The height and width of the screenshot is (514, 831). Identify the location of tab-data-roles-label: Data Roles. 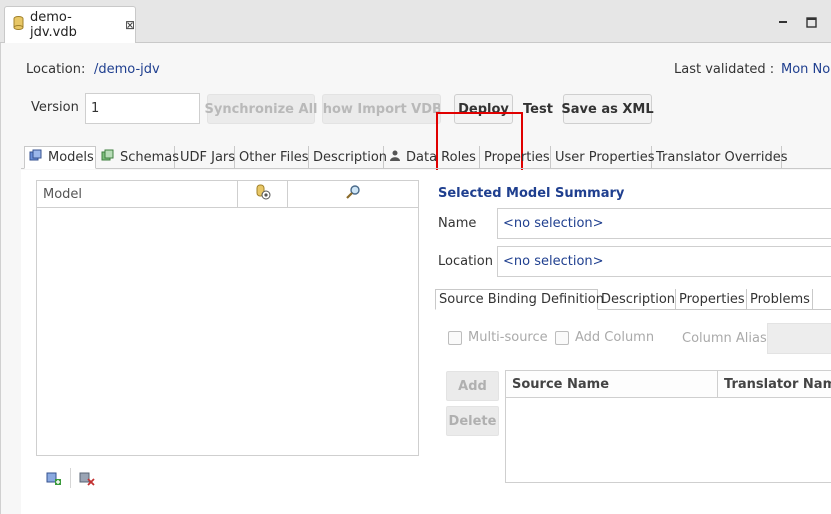
(441, 157).